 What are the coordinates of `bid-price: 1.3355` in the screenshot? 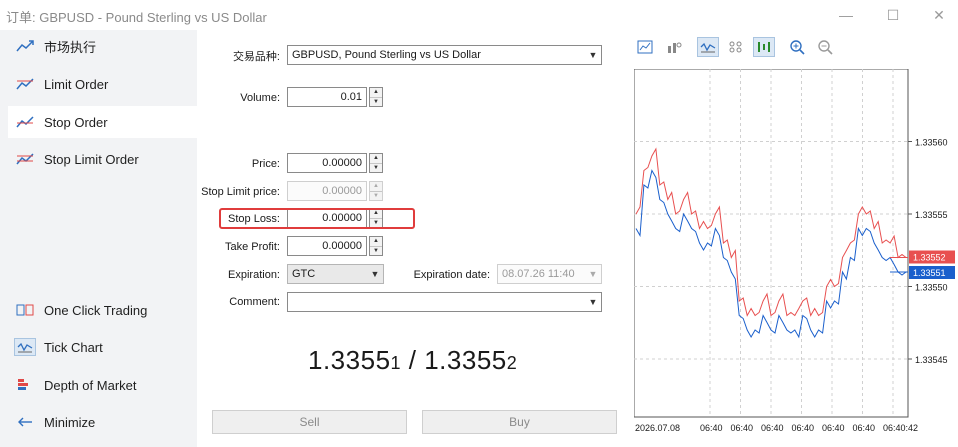 It's located at (349, 360).